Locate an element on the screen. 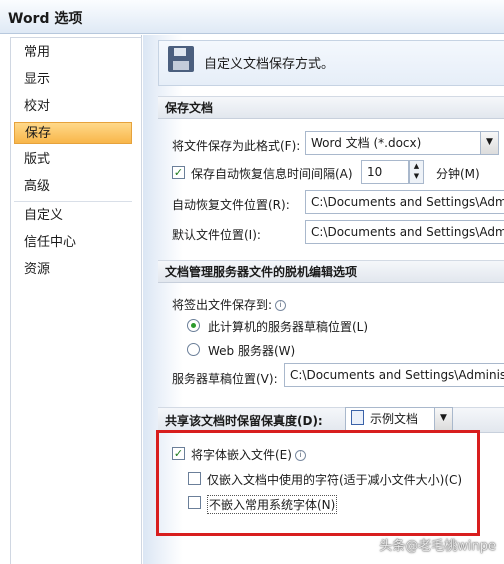 The height and width of the screenshot is (564, 504). checkout-label: 将签出文件保存到: i is located at coordinates (229, 304).